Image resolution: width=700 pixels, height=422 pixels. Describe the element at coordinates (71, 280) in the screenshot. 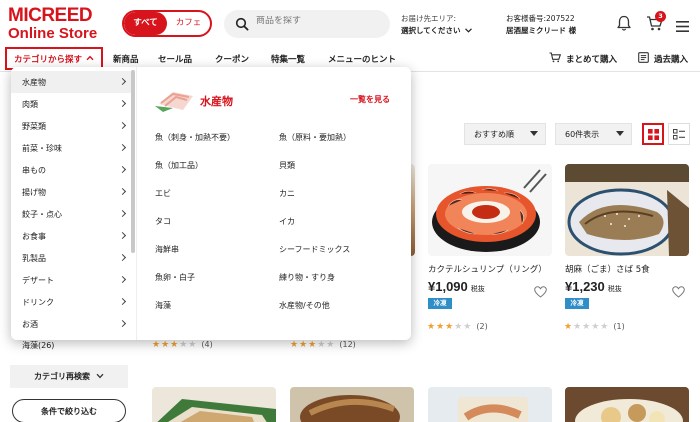

I see `category-item-dessert: デザート` at that location.